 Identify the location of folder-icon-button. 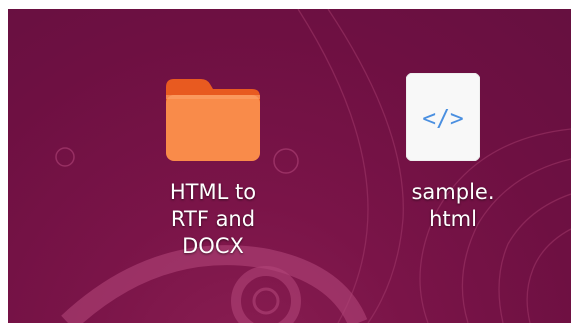
(213, 120).